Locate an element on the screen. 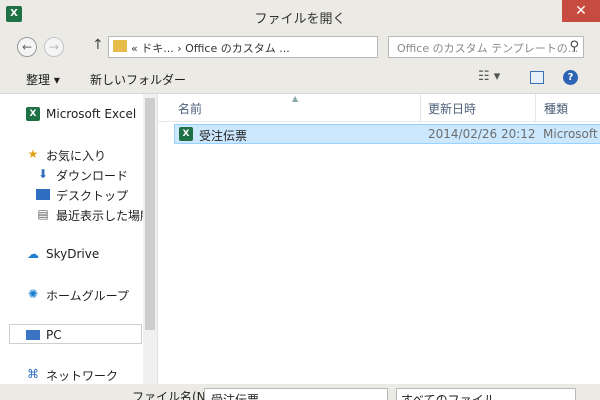  sidebar-item-homegroup: ✺ ホームグループ is located at coordinates (75, 294).